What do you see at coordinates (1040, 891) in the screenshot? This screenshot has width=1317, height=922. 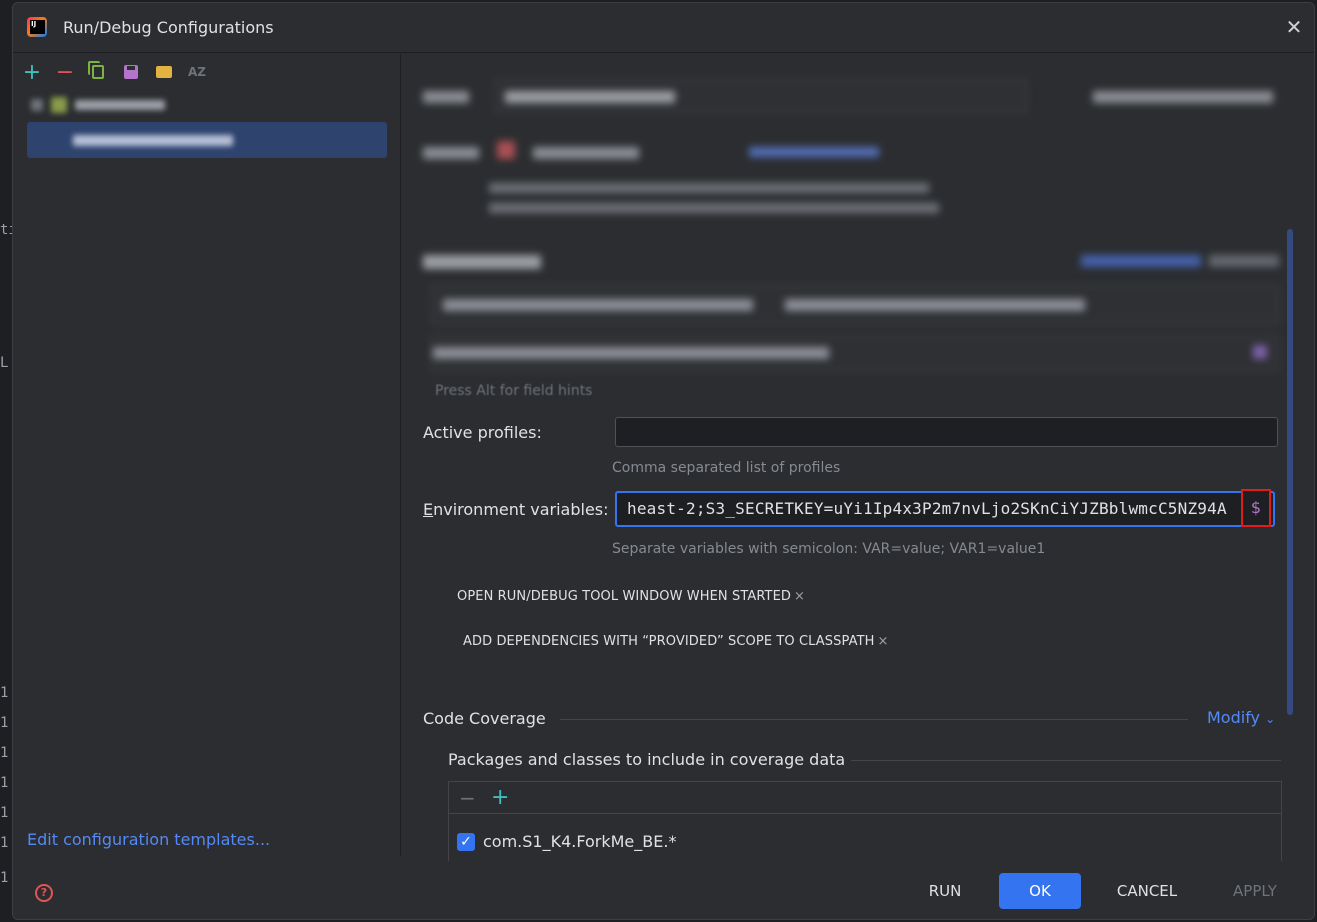 I see `ok-button: OK` at bounding box center [1040, 891].